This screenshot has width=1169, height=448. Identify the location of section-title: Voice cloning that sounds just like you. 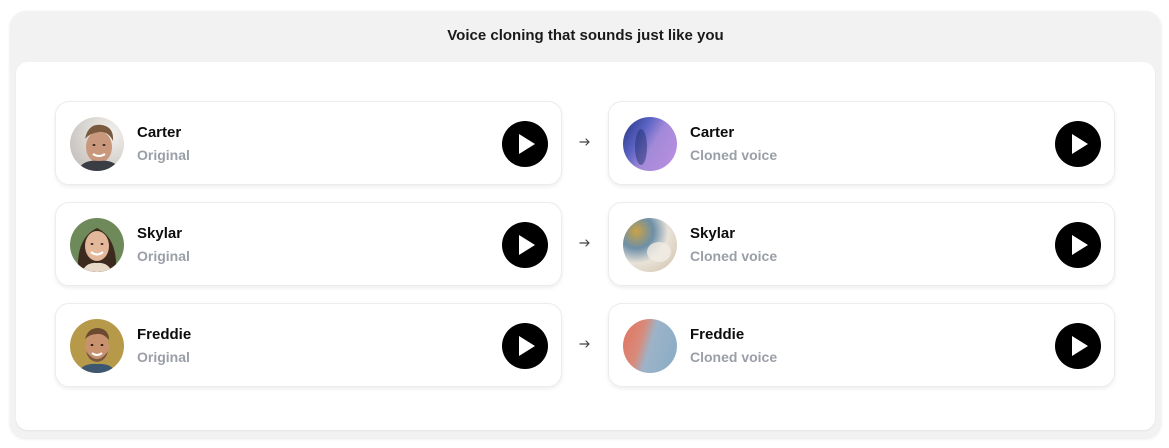
(585, 35).